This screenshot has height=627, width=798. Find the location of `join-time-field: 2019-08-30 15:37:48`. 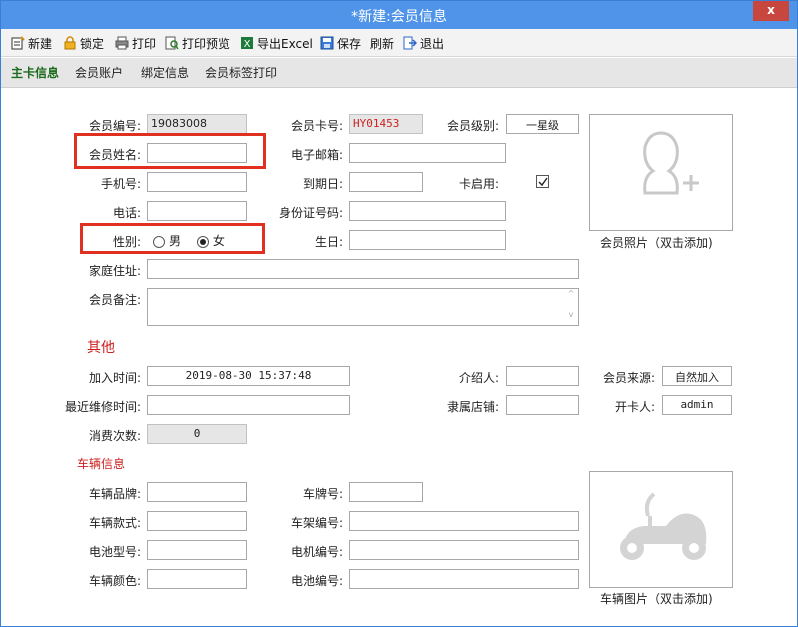

join-time-field: 2019-08-30 15:37:48 is located at coordinates (248, 376).